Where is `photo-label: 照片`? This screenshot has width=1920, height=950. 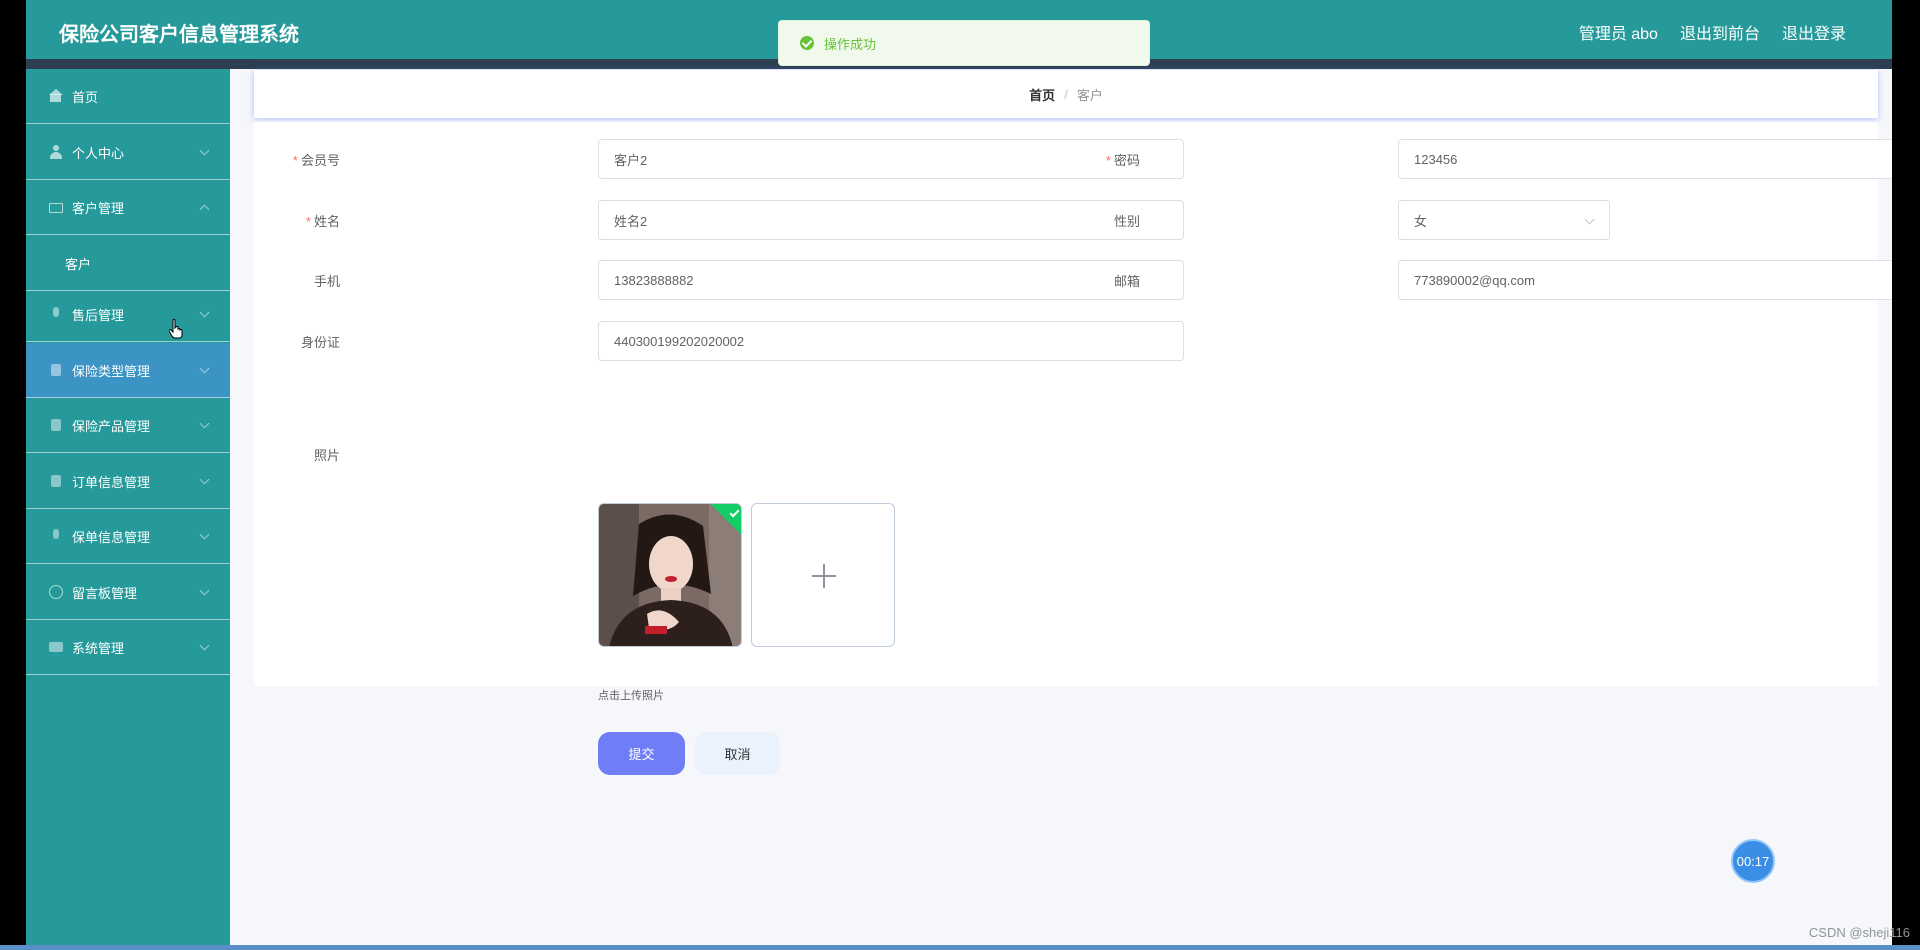 photo-label: 照片 is located at coordinates (326, 455).